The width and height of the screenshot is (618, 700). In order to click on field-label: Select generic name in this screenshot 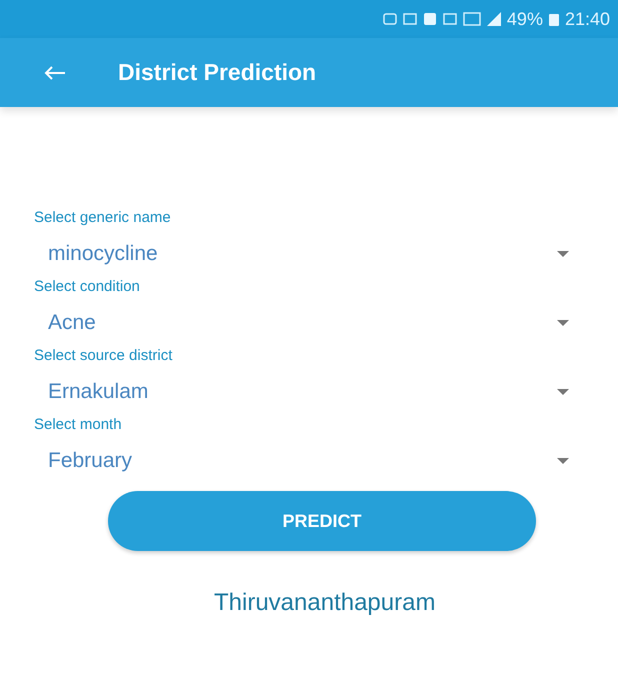, I will do `click(102, 217)`.